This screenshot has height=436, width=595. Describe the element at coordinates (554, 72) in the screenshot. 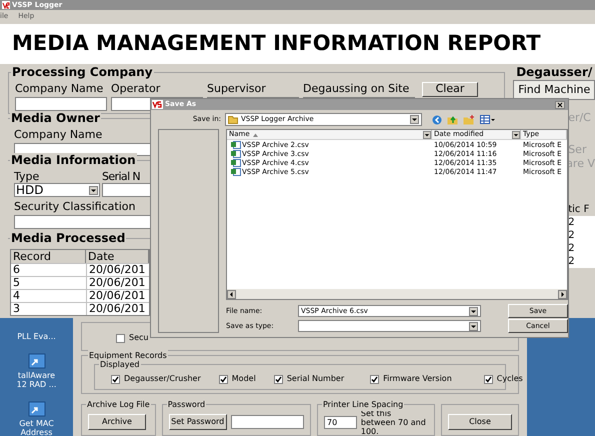

I see `group-title: Degausser/` at that location.